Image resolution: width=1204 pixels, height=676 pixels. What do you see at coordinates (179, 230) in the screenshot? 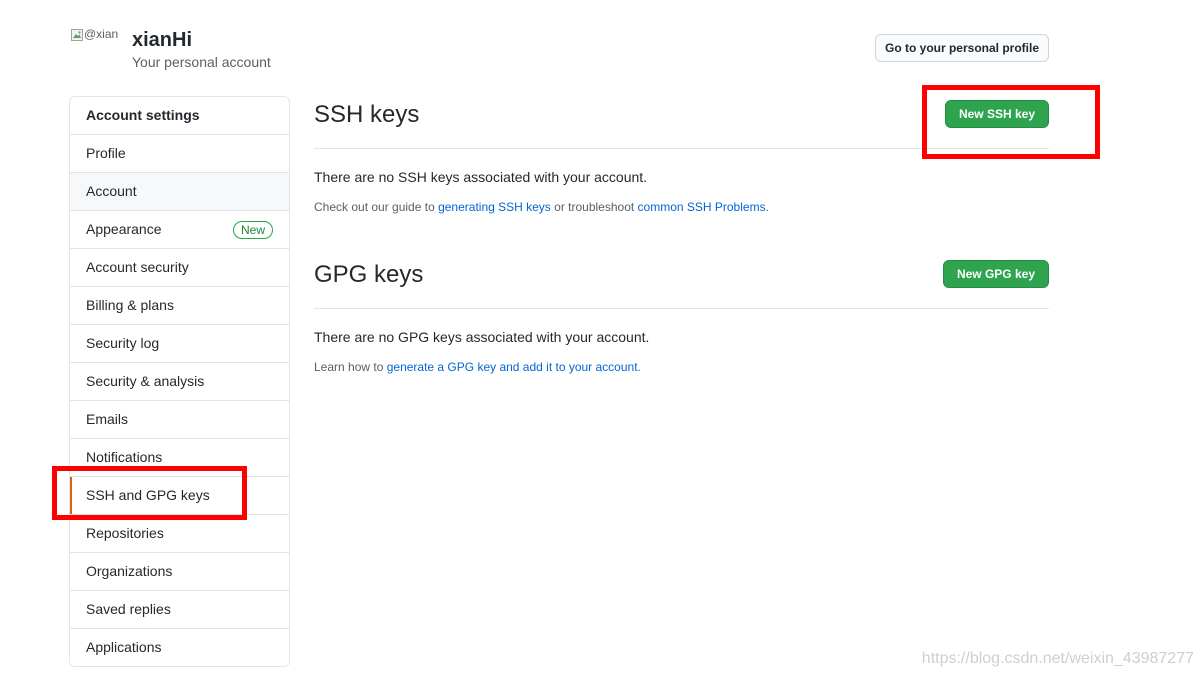
I see `sidebar-item-appearance: Appearance New` at bounding box center [179, 230].